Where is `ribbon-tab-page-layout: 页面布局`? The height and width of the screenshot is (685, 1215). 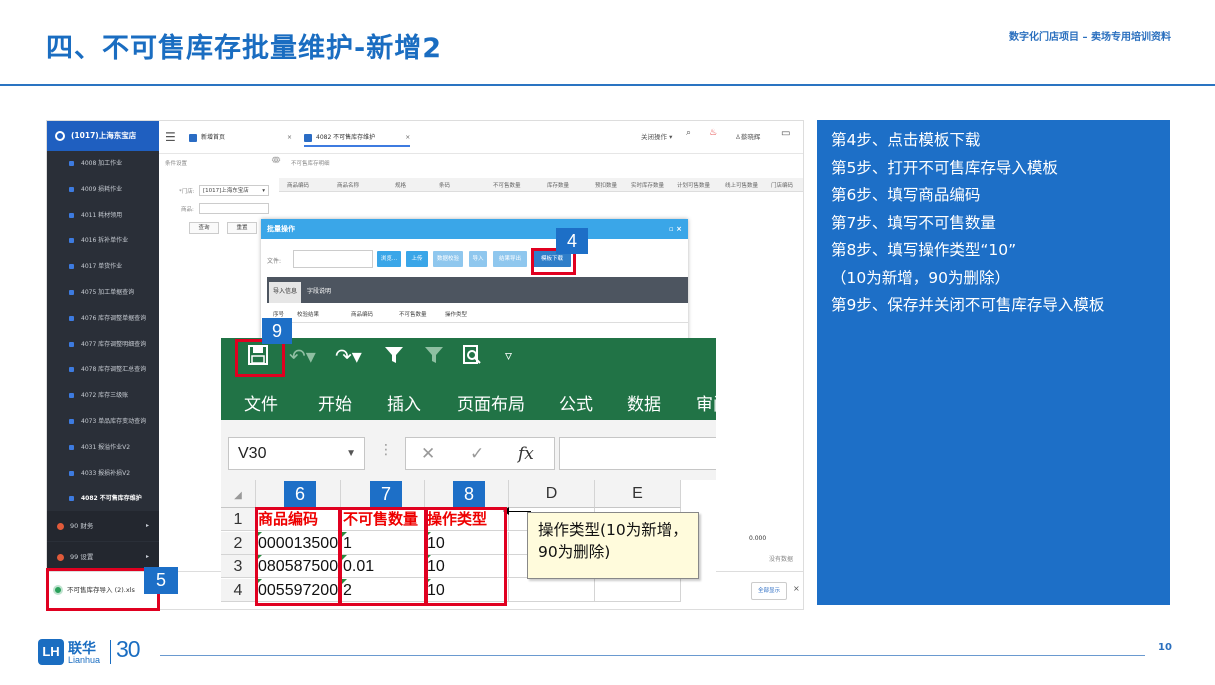
ribbon-tab-page-layout: 页面布局 is located at coordinates (491, 402).